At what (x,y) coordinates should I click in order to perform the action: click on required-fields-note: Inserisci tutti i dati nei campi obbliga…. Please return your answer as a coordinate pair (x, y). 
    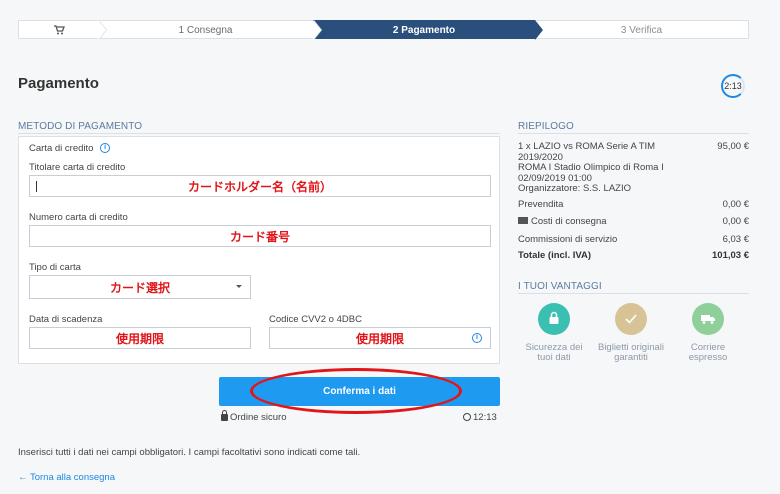
    Looking at the image, I should click on (189, 452).